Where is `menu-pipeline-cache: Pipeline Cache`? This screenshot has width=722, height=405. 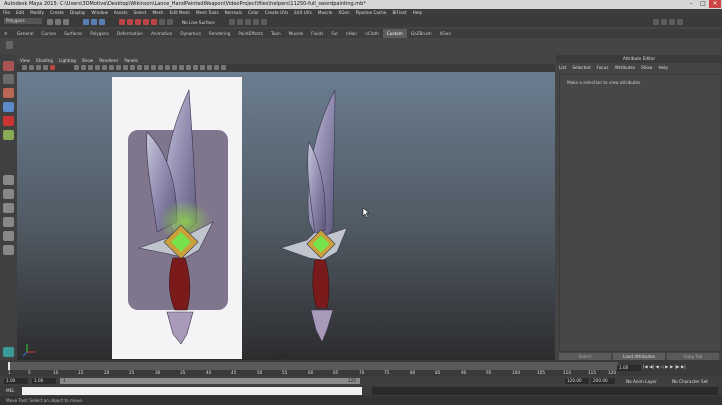 menu-pipeline-cache: Pipeline Cache is located at coordinates (371, 13).